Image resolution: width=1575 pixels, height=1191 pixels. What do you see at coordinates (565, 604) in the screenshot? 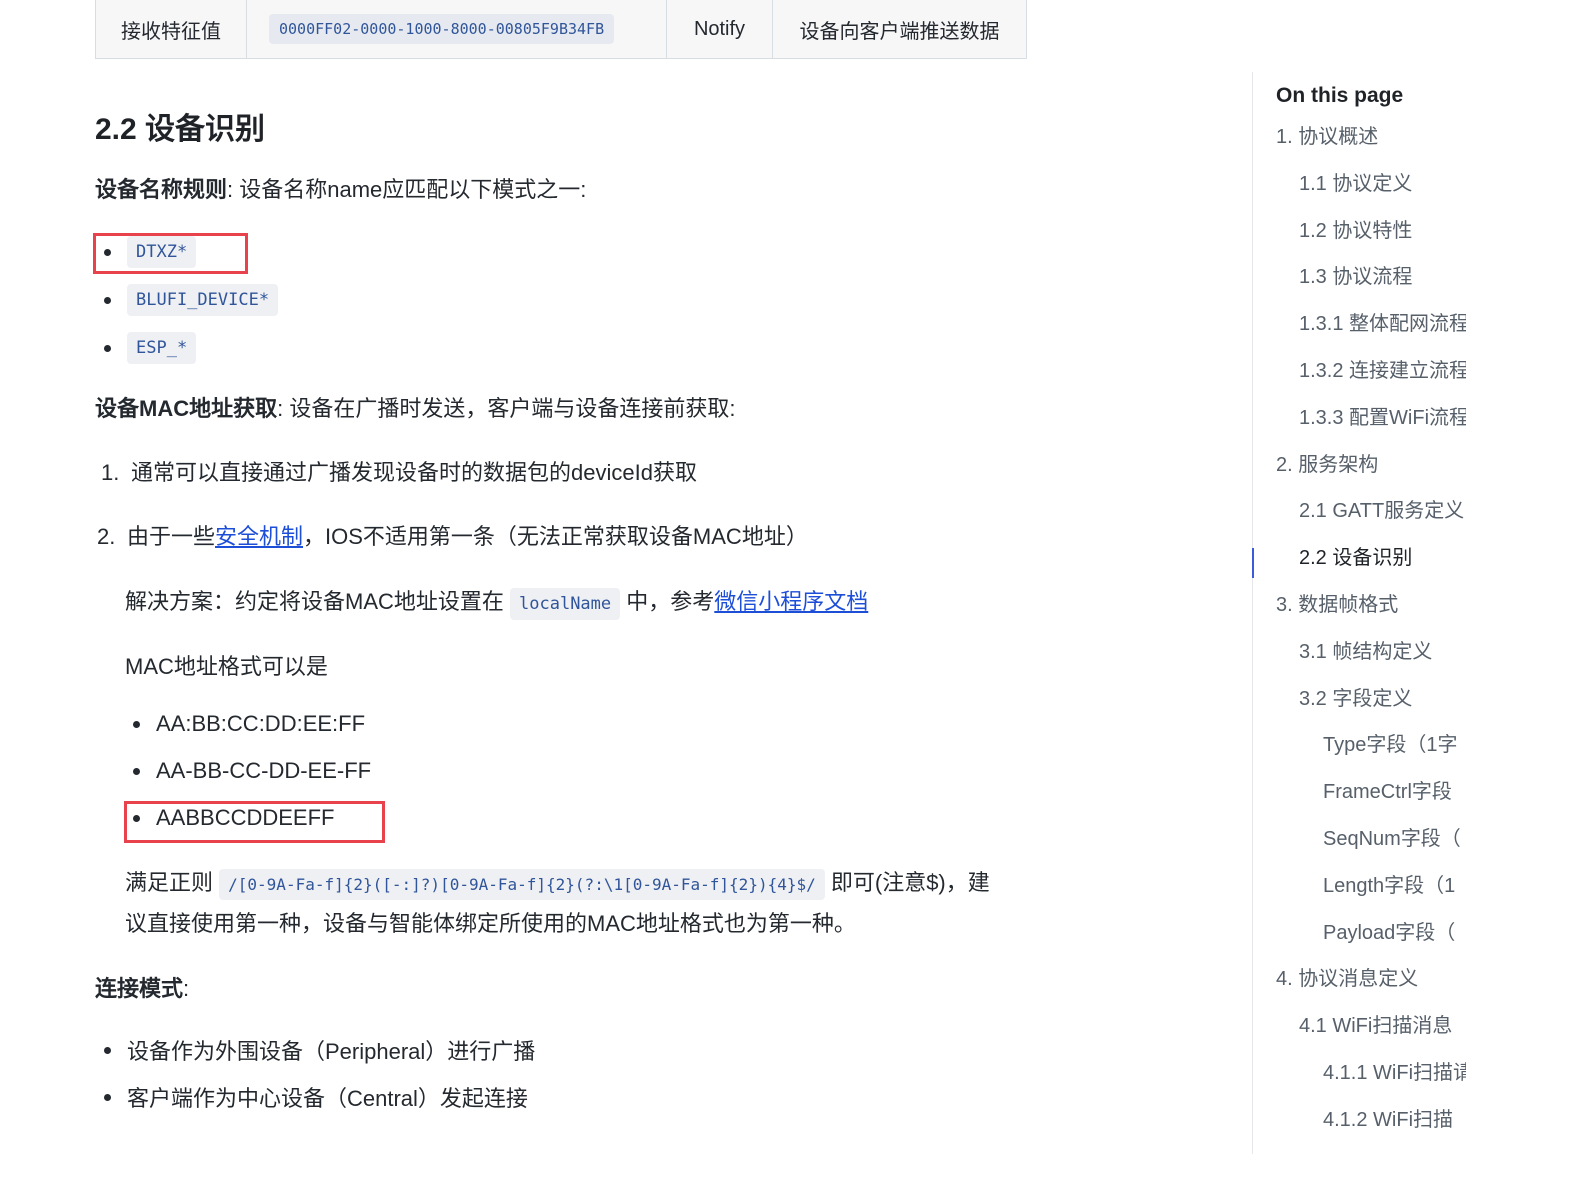
I see `localname-code: localName` at bounding box center [565, 604].